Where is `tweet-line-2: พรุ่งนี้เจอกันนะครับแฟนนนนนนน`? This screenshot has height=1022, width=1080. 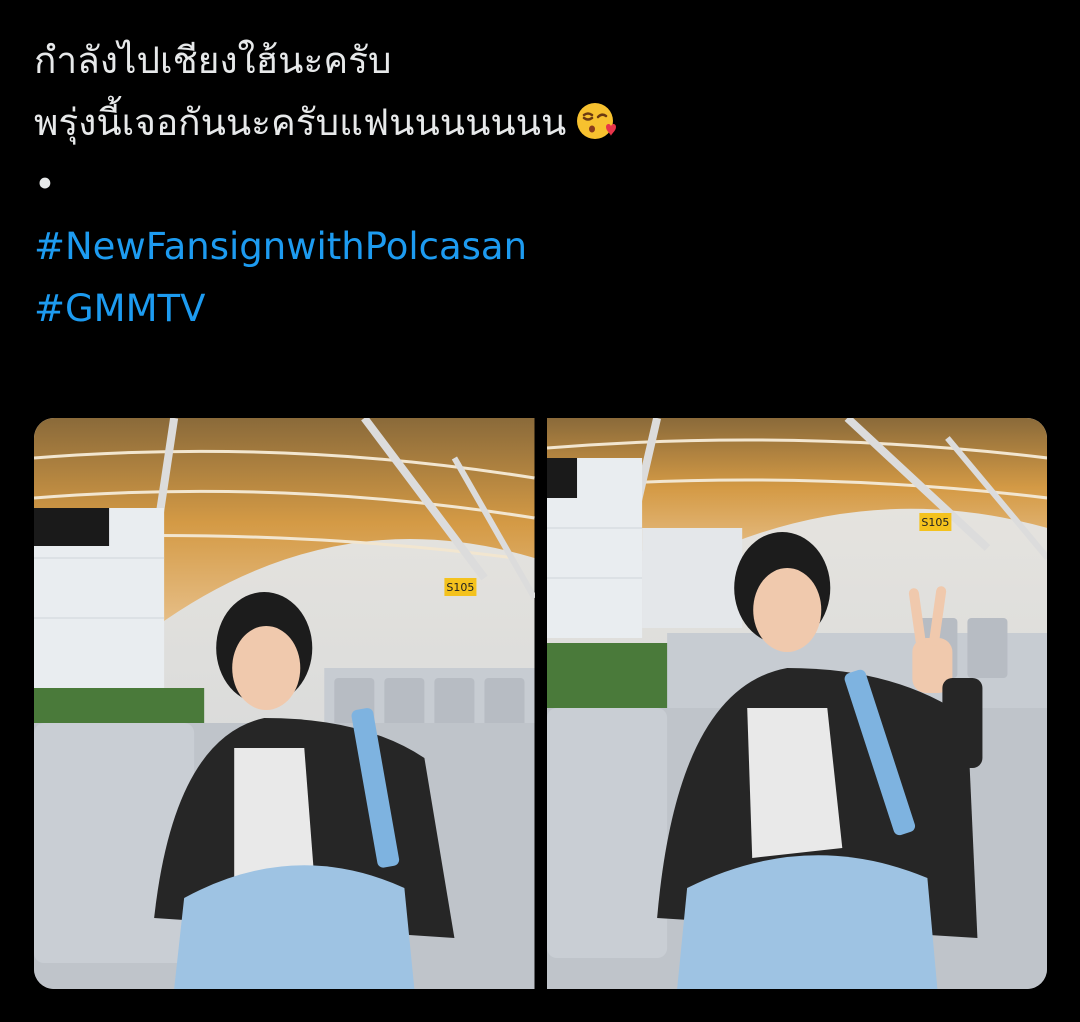
tweet-line-2: พรุ่งนี้เจอกันนะครับแฟนนนนนนน is located at coordinates (539, 123).